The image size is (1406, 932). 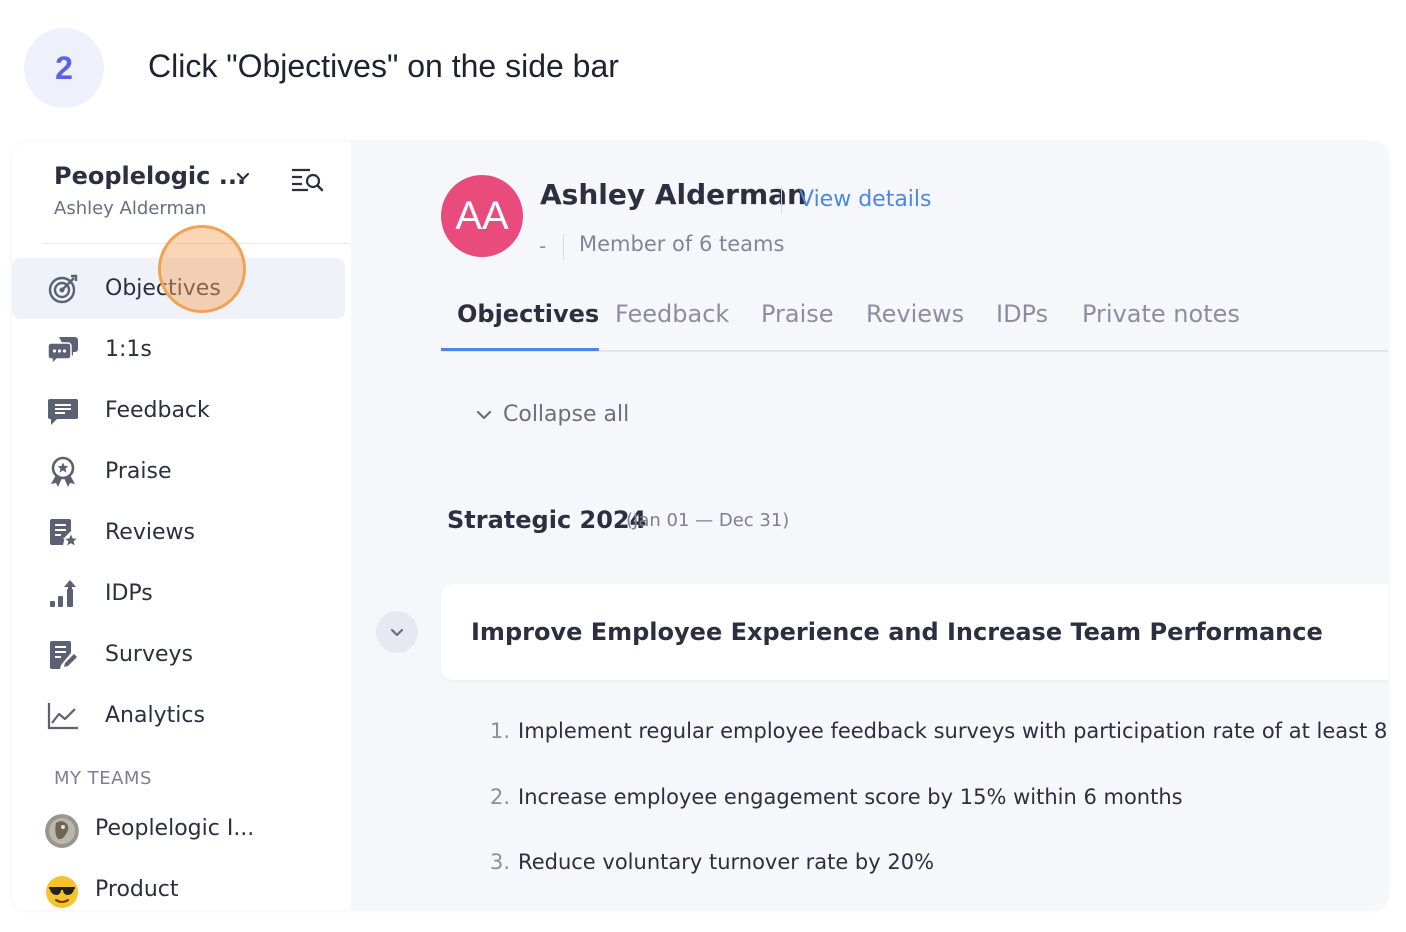 What do you see at coordinates (797, 314) in the screenshot?
I see `tab-praise: Praise` at bounding box center [797, 314].